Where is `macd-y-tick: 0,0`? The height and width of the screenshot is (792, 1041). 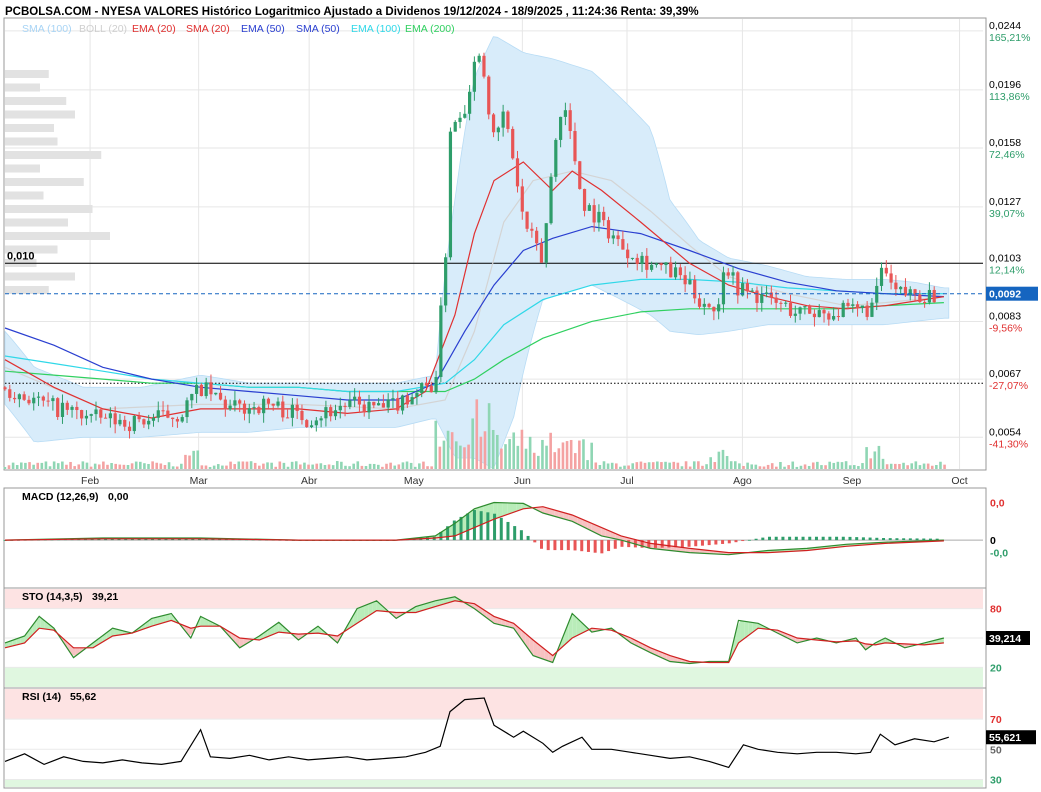 macd-y-tick: 0,0 is located at coordinates (997, 504).